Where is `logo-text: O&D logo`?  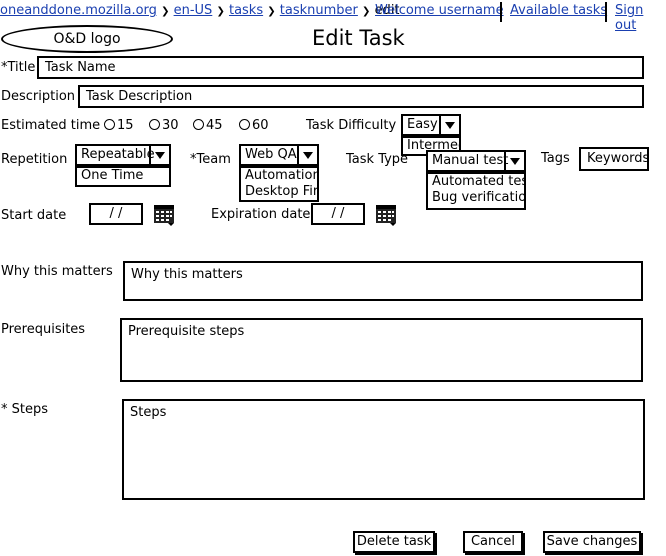 logo-text: O&D logo is located at coordinates (87, 39).